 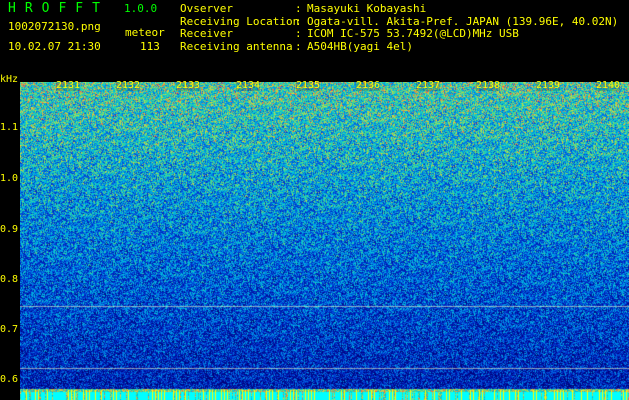 What do you see at coordinates (9, 379) in the screenshot?
I see `y-tick: 0.6` at bounding box center [9, 379].